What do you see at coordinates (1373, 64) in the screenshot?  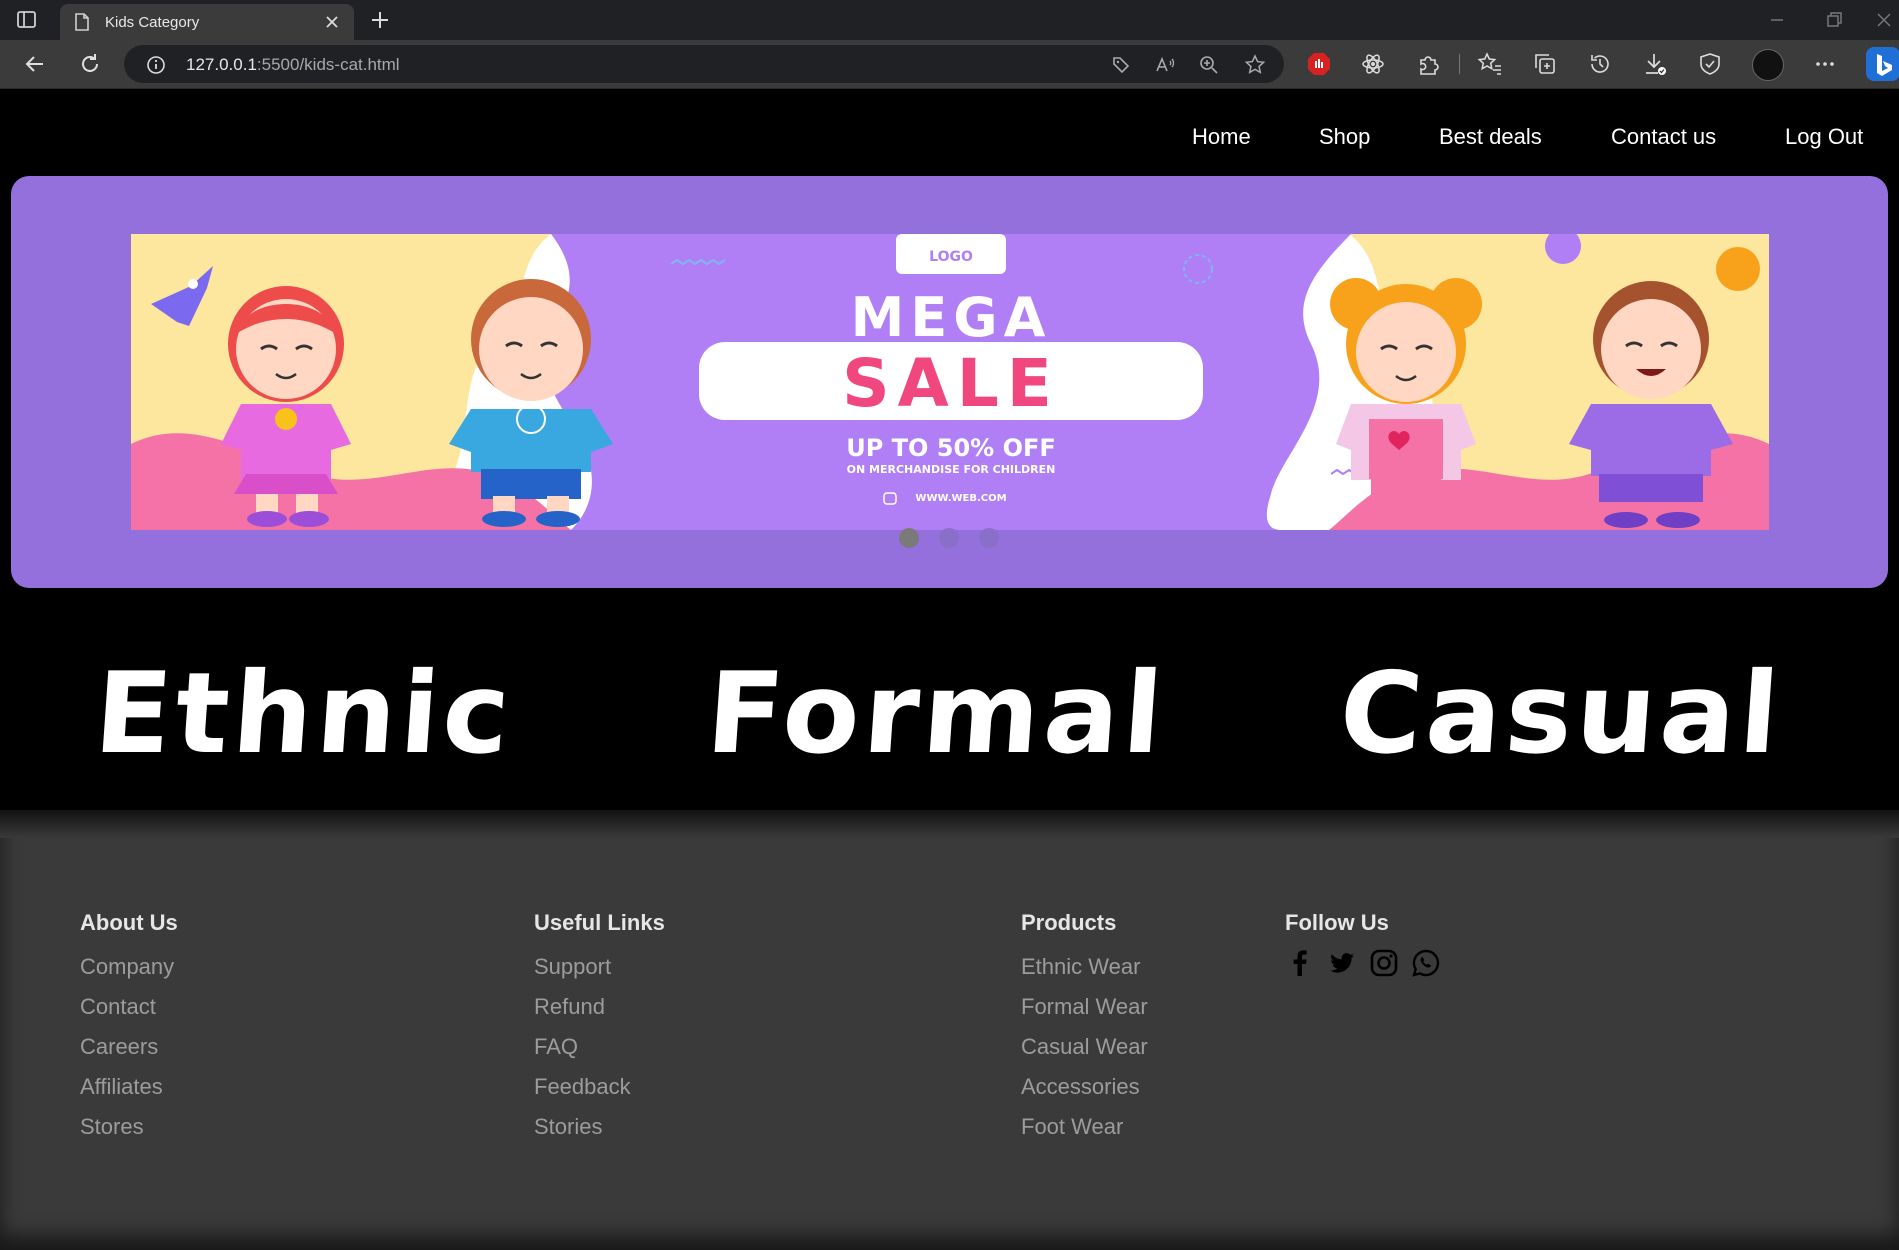 I see `react-devtools-icon` at bounding box center [1373, 64].